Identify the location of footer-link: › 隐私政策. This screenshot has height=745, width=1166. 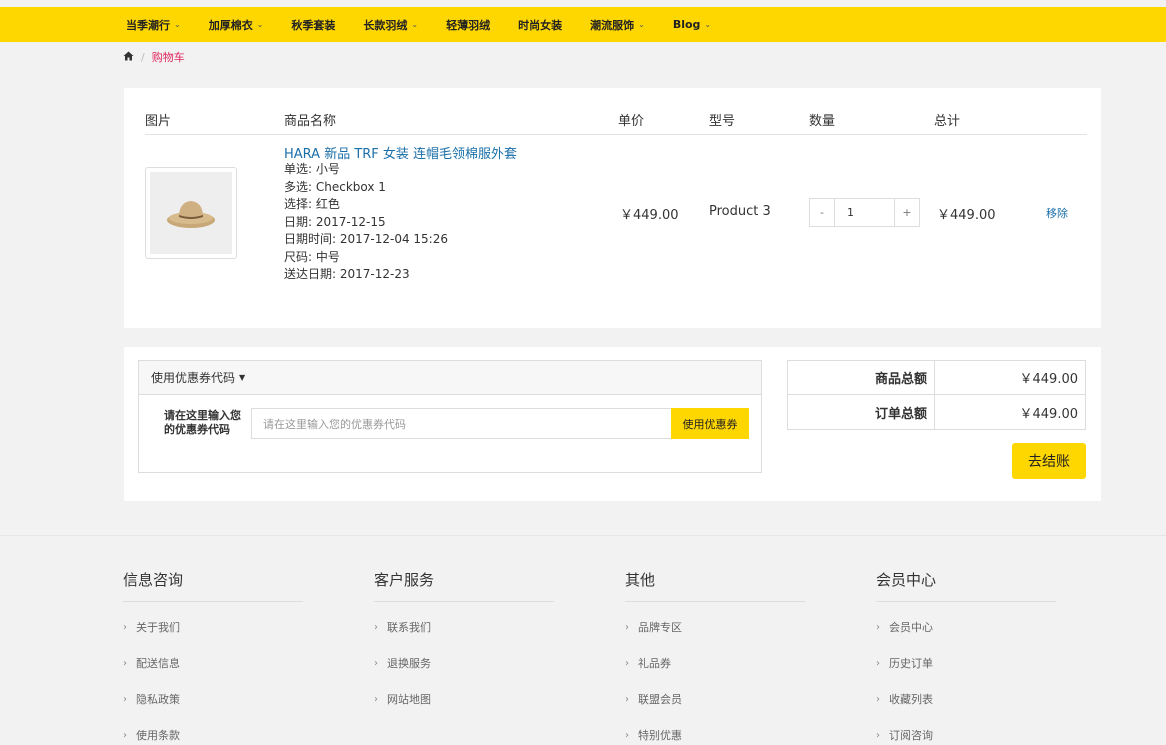
(213, 699).